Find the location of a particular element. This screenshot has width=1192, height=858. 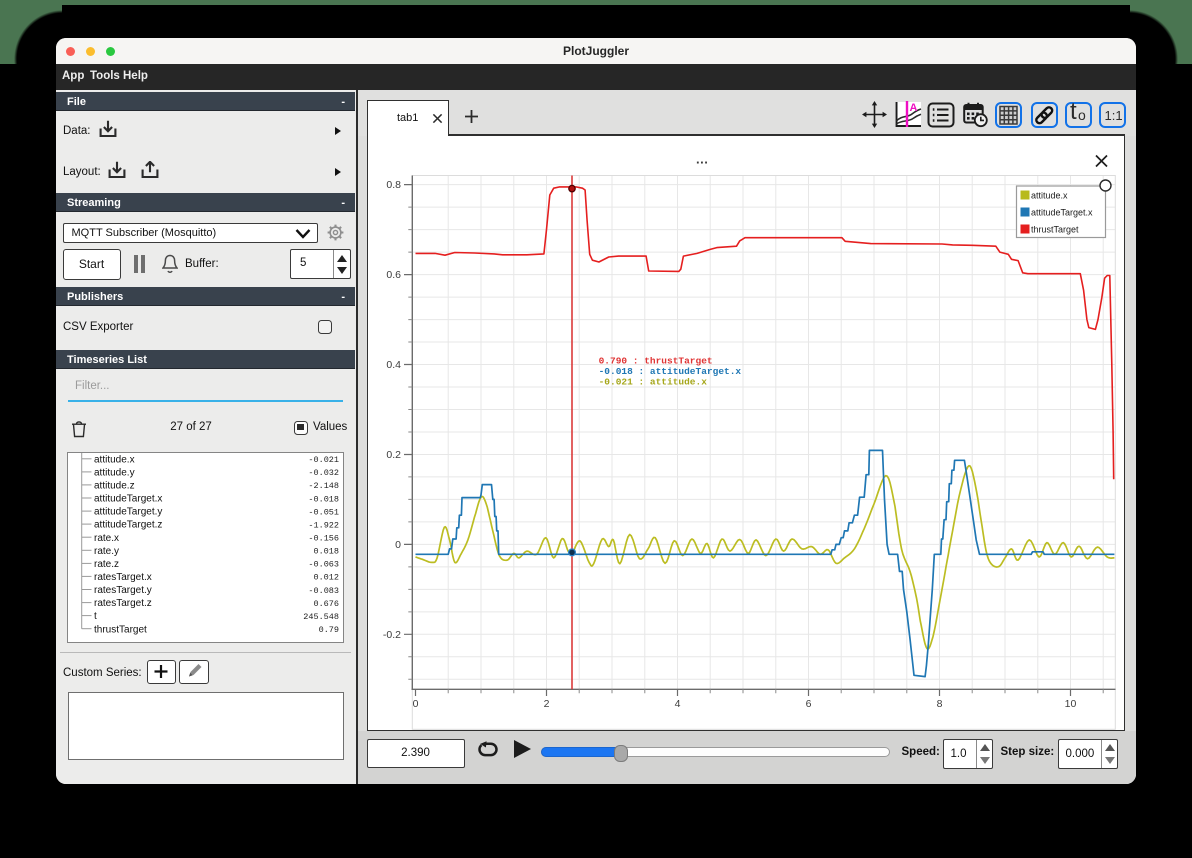

svg-text: attitudeTarget.z is located at coordinates (128, 525).